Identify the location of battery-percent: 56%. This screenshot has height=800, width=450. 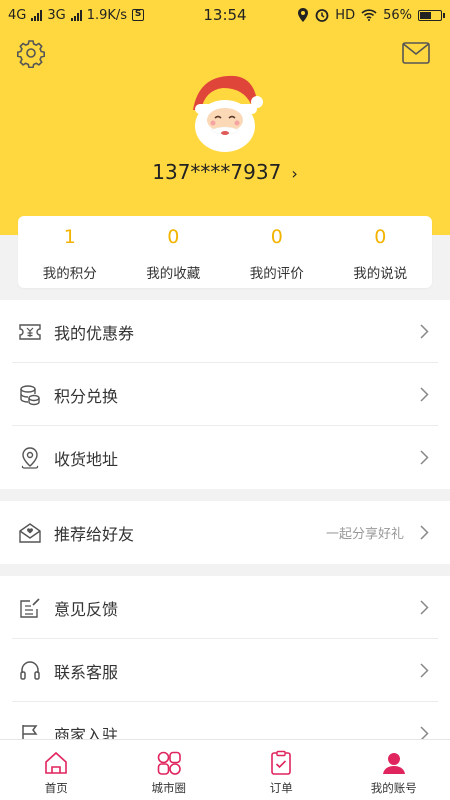
(397, 15).